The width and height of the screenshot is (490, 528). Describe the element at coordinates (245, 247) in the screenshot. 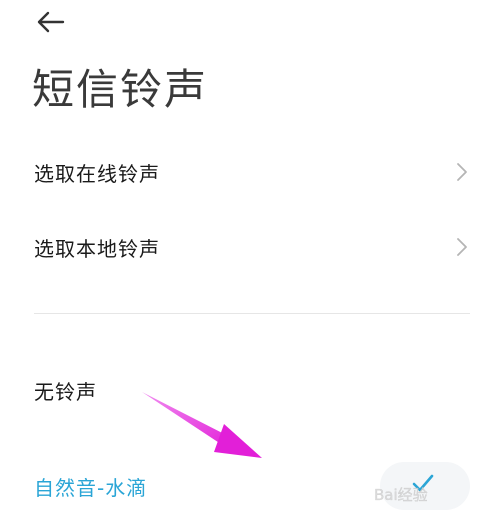

I see `select-local-ringtone: 选取本地铃声` at that location.